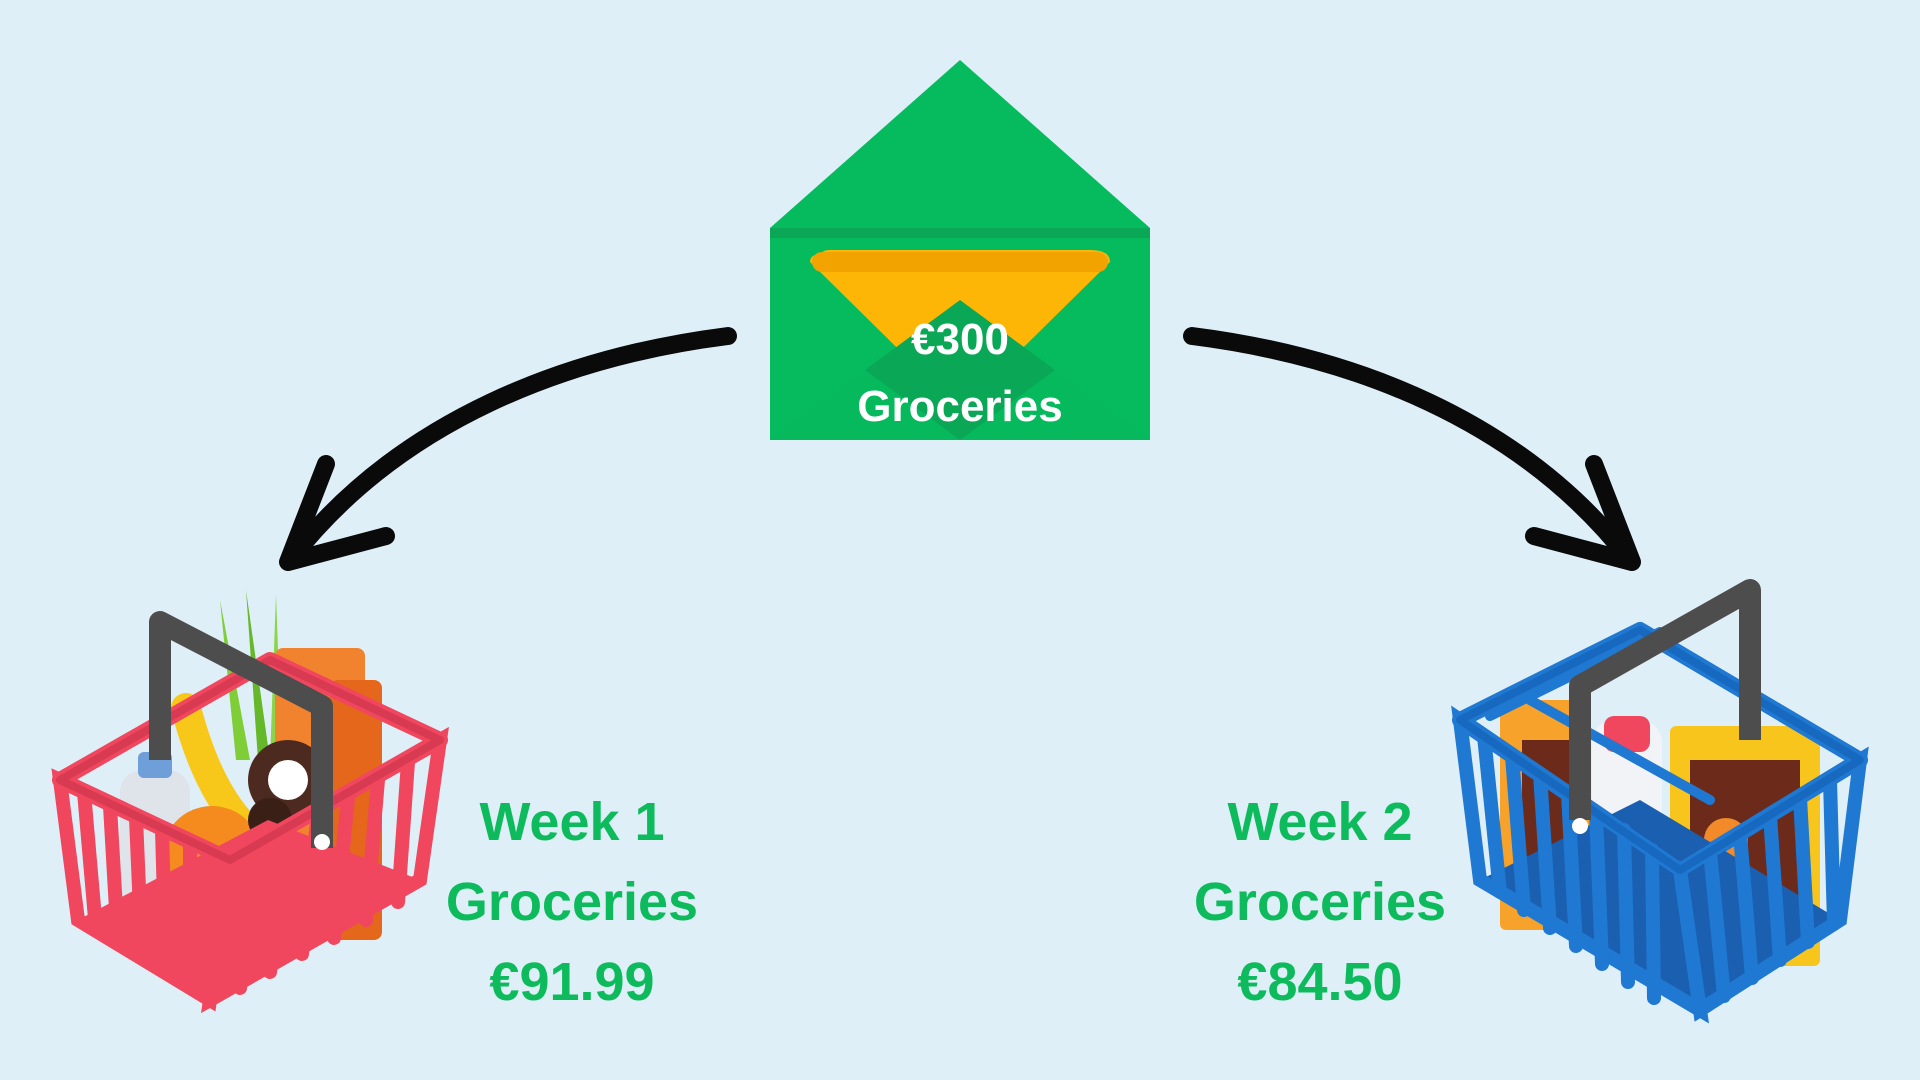  What do you see at coordinates (1412, 449) in the screenshot?
I see `arrow-to-week2` at bounding box center [1412, 449].